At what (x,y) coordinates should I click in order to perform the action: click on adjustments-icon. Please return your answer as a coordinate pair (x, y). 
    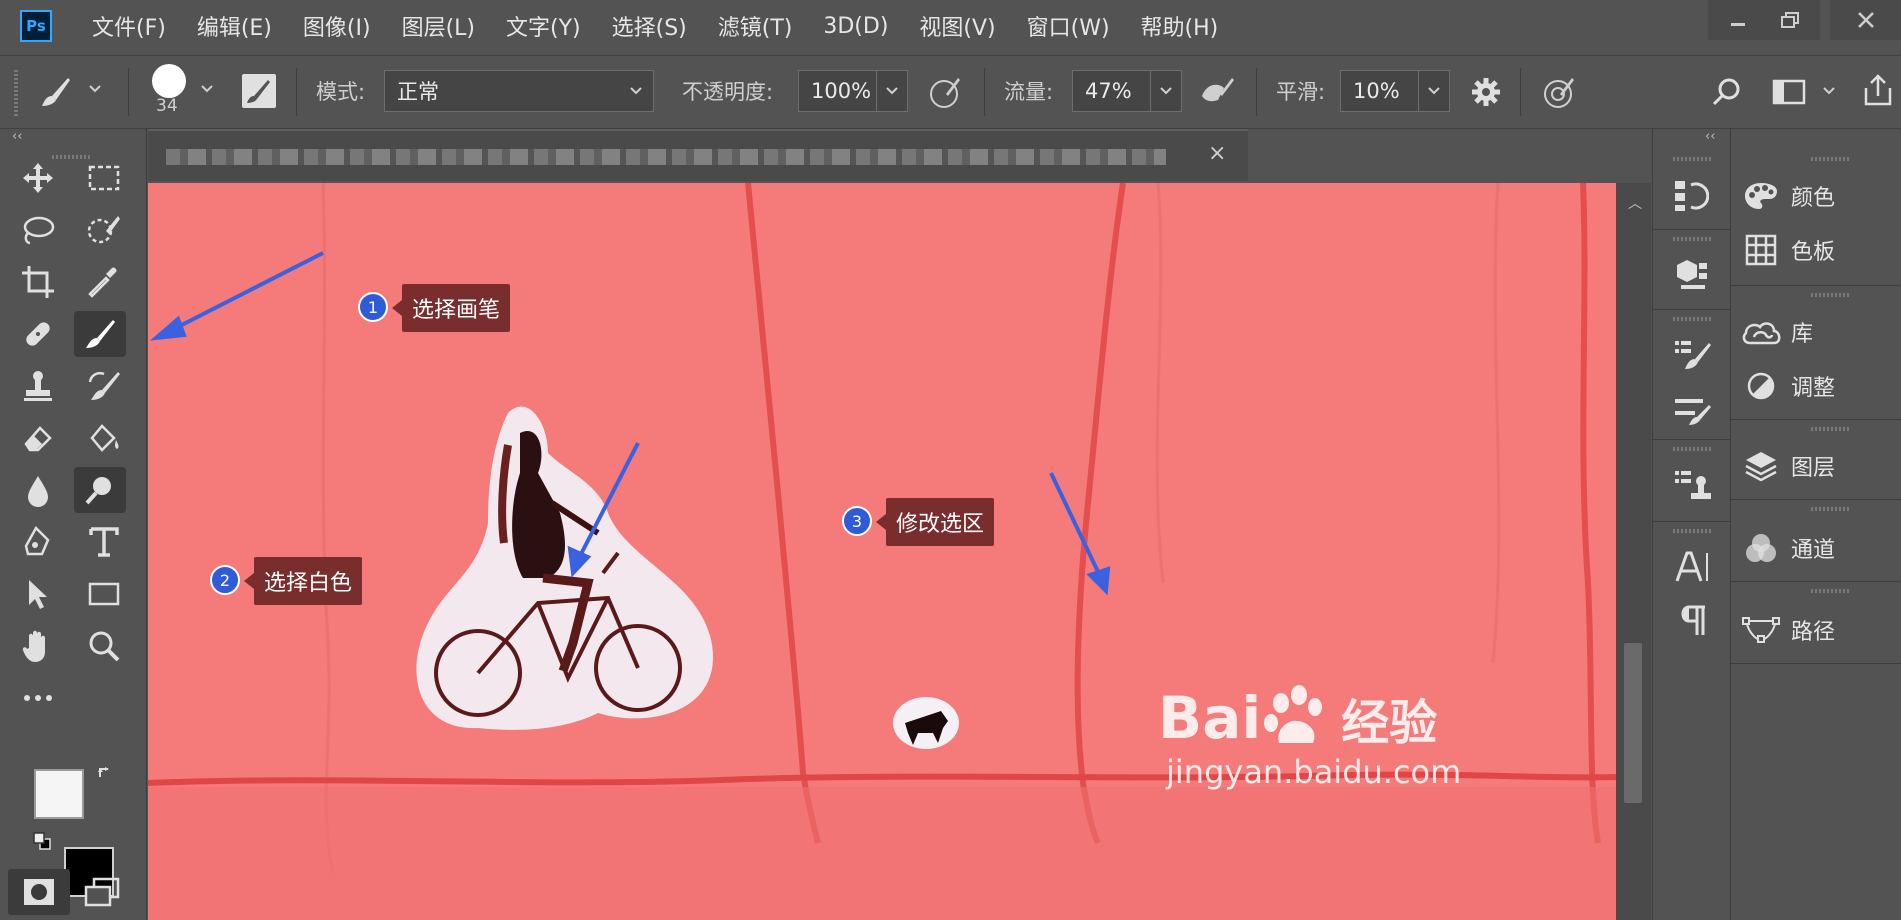
    Looking at the image, I should click on (1761, 386).